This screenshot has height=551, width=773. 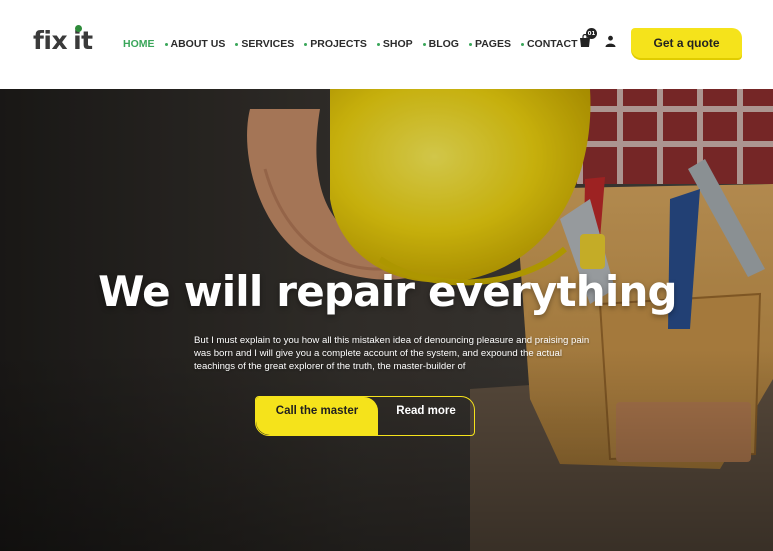 I want to click on logo: fix it, so click(x=63, y=40).